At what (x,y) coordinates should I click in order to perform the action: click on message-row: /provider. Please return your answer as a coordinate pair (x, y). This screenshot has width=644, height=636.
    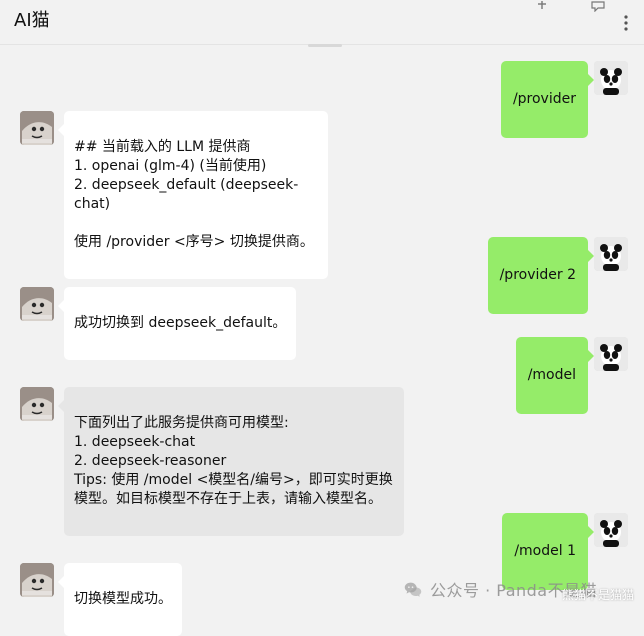
    Looking at the image, I should click on (322, 99).